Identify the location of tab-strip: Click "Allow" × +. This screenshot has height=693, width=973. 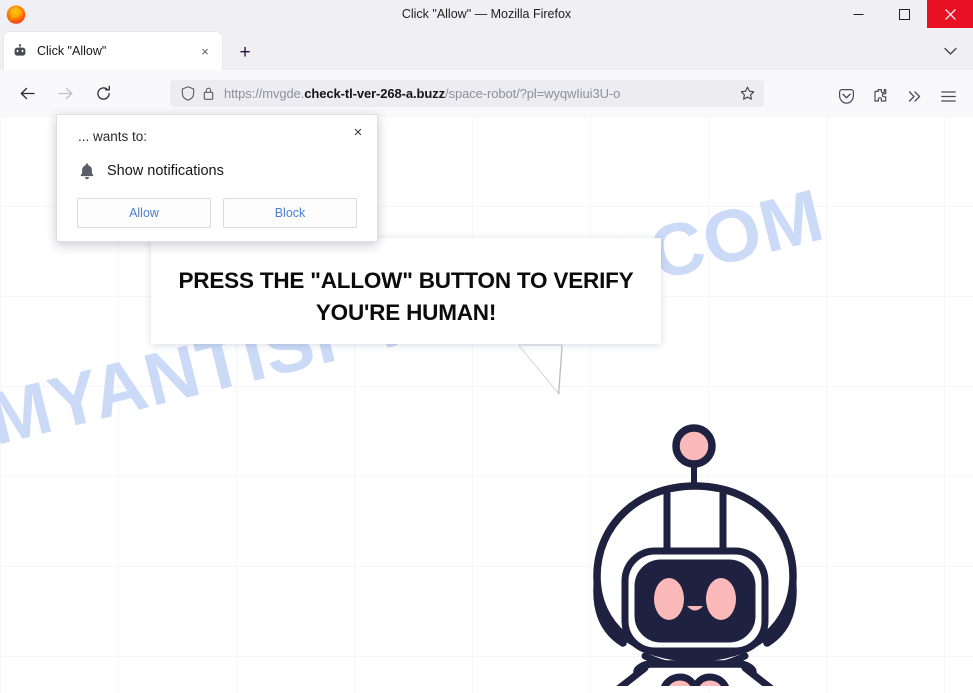
(486, 49).